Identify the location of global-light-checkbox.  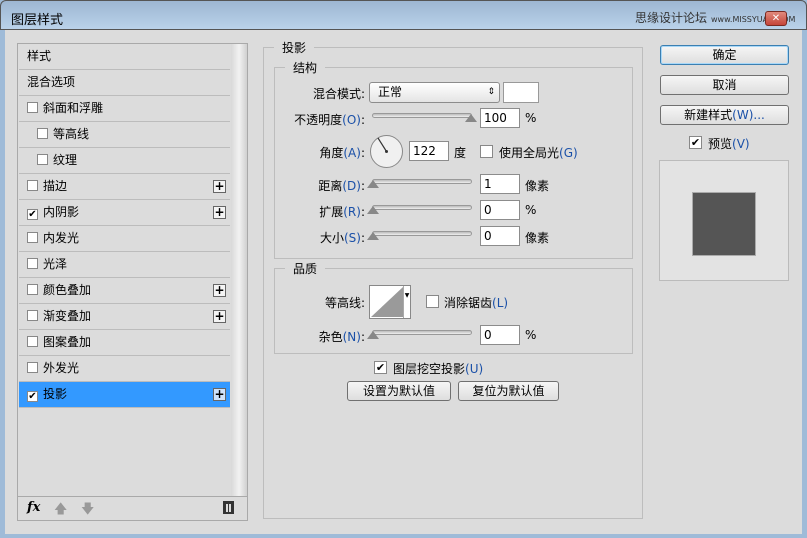
(486, 151).